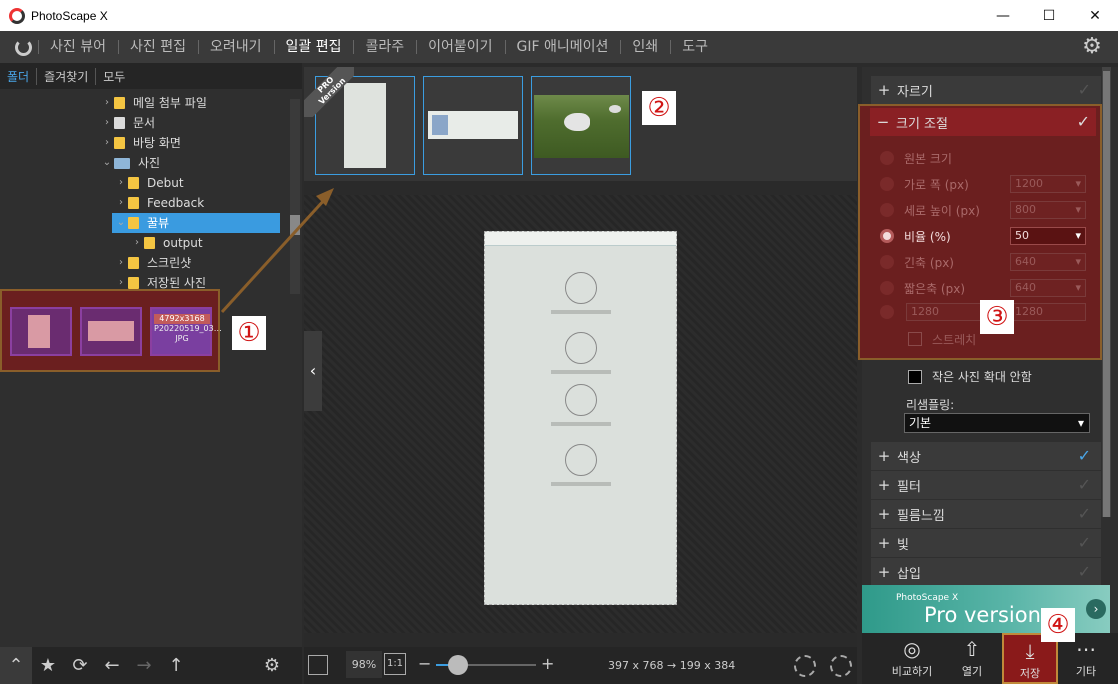 The image size is (1118, 684). Describe the element at coordinates (1003, 15) in the screenshot. I see `minimize-button: —` at that location.